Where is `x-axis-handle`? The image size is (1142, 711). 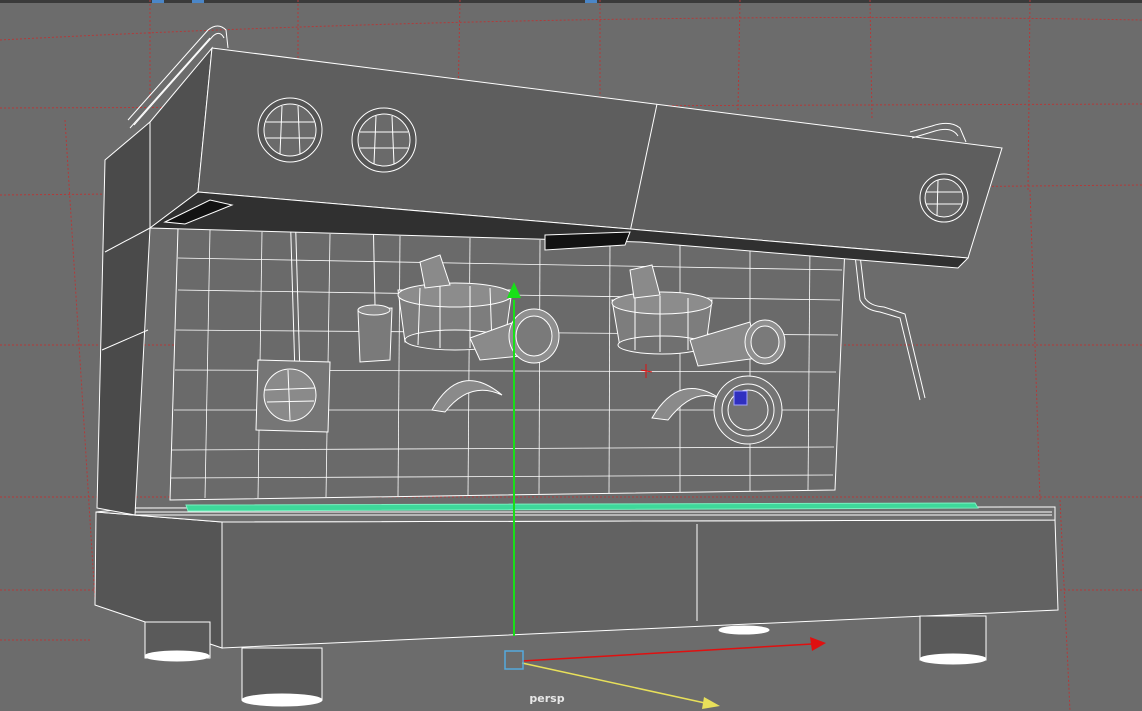 x-axis-handle is located at coordinates (667, 652).